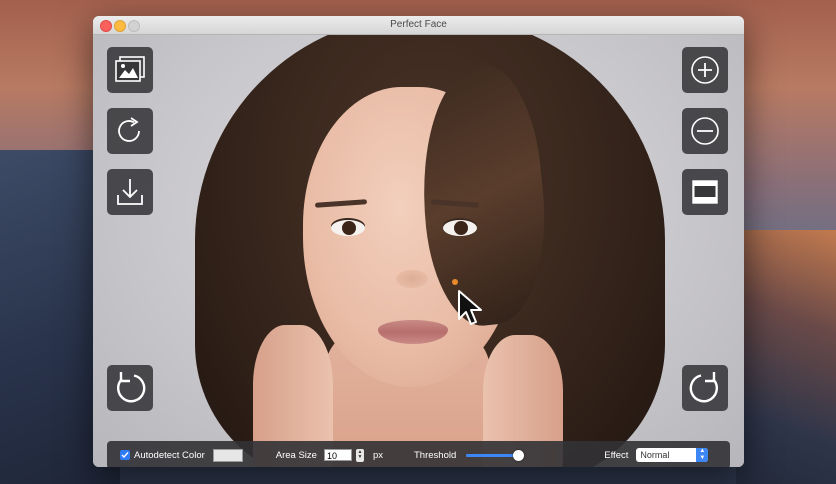 This screenshot has width=836, height=484. Describe the element at coordinates (412, 279) in the screenshot. I see `photo-nose` at that location.